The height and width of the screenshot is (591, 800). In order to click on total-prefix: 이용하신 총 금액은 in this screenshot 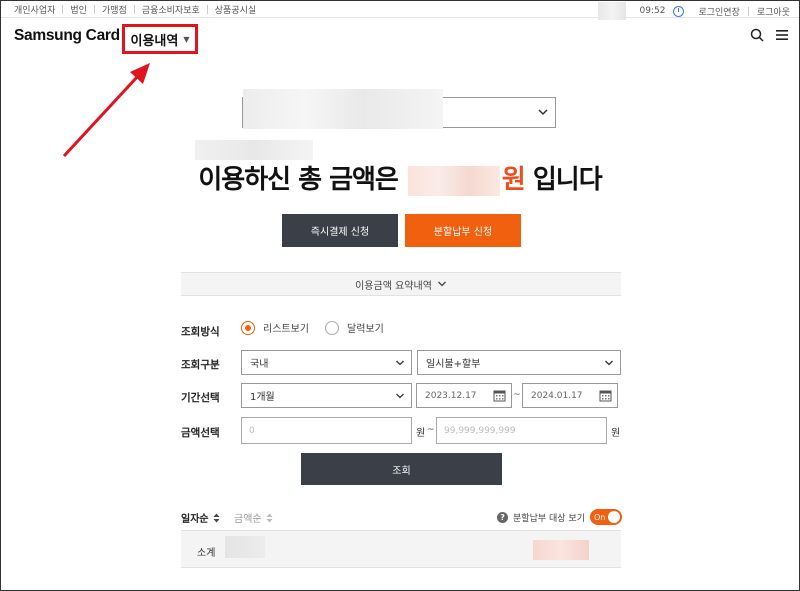, I will do `click(298, 180)`.